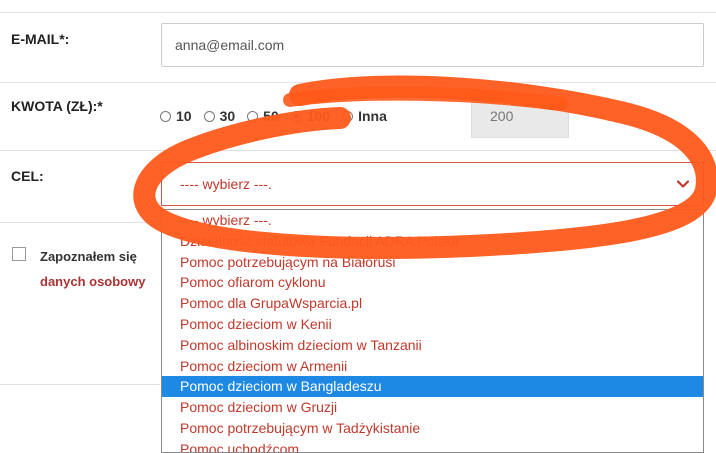 The width and height of the screenshot is (716, 453). Describe the element at coordinates (432, 303) in the screenshot. I see `goal-option: Pomoc dla GrupaWsparcia.pl` at that location.